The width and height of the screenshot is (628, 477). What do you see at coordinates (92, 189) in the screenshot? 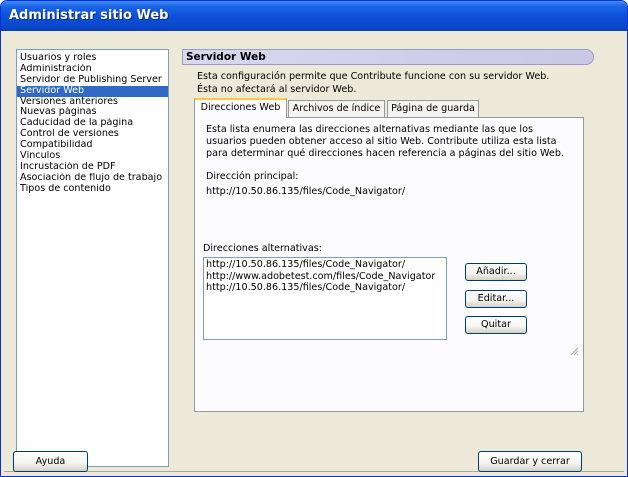
I see `category-item-tipos-contenido: Tipos de contenido` at bounding box center [92, 189].